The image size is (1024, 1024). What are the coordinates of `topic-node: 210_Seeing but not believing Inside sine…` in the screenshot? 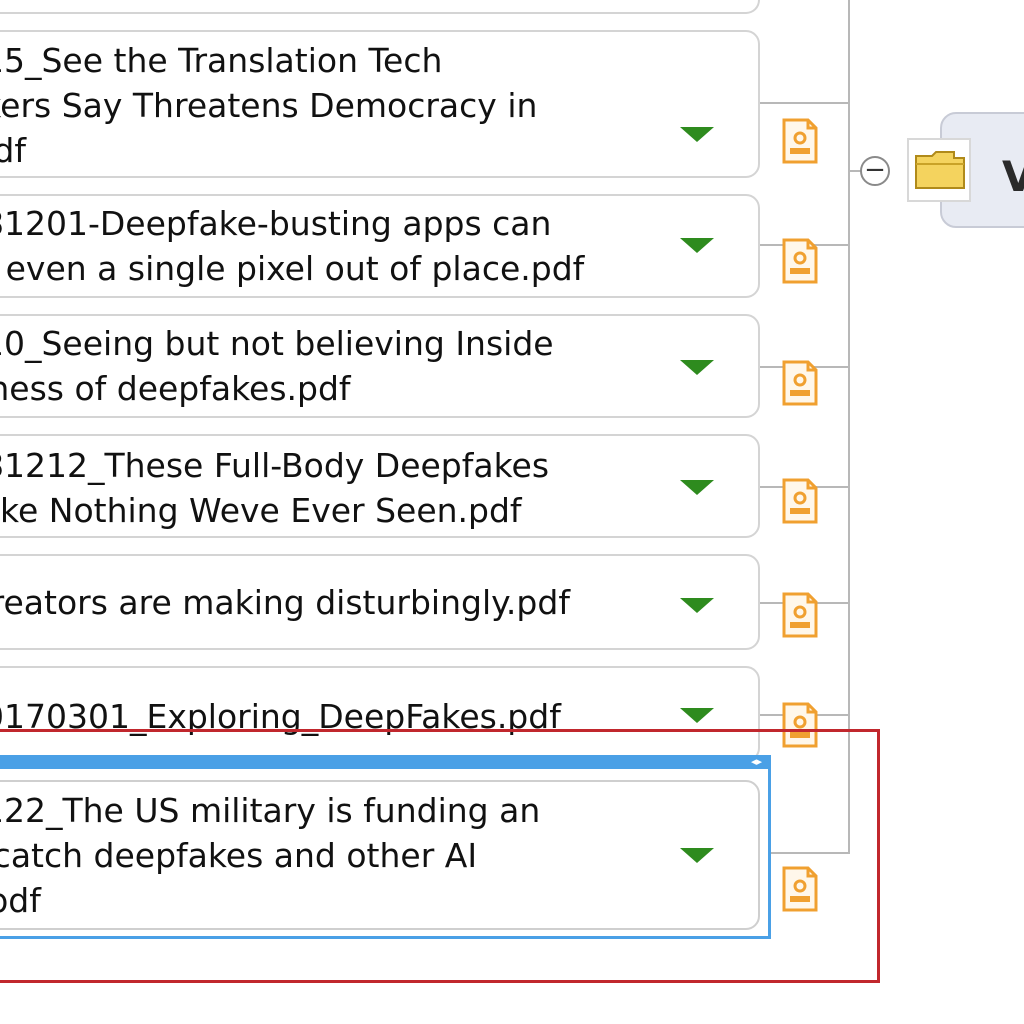 It's located at (380, 366).